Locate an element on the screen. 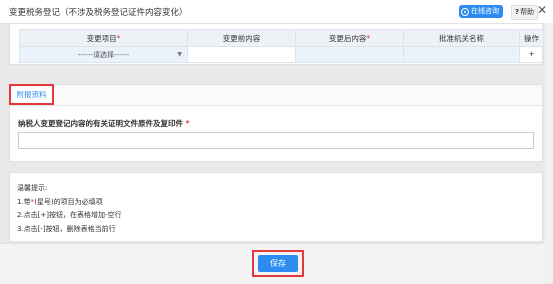 The image size is (553, 284). authority-name-input is located at coordinates (461, 54).